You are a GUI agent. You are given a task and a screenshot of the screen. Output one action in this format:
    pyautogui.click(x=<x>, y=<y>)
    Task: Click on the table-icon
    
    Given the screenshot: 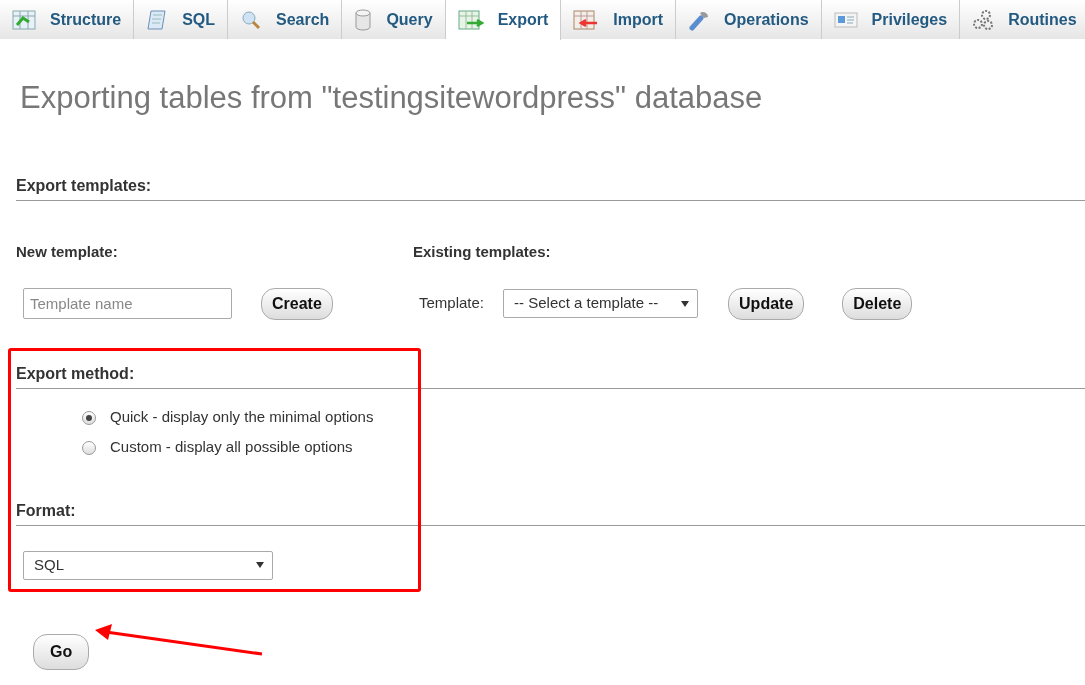 What is the action you would take?
    pyautogui.click(x=24, y=19)
    